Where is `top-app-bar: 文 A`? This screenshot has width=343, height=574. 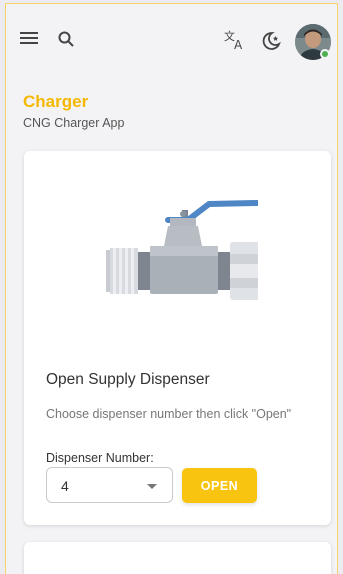
top-app-bar: 文 A is located at coordinates (171, 34).